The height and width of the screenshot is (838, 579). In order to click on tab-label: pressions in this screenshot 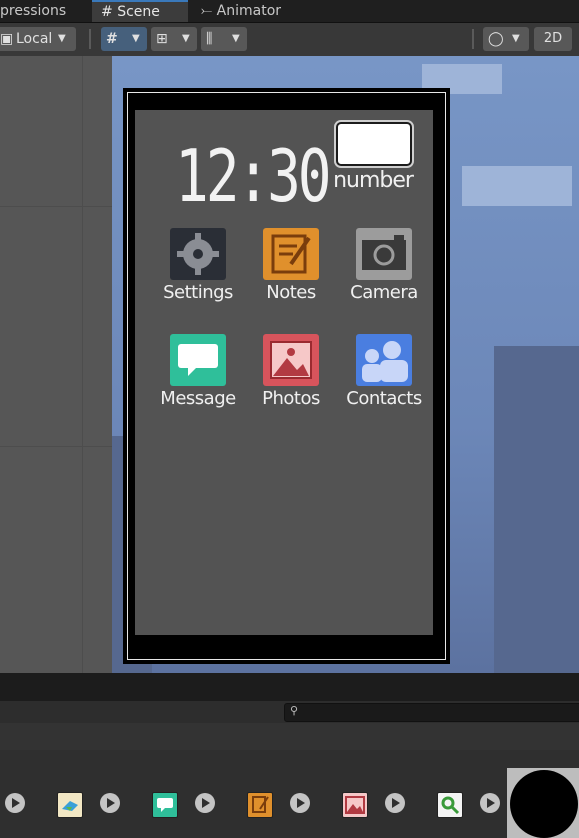, I will do `click(33, 11)`.